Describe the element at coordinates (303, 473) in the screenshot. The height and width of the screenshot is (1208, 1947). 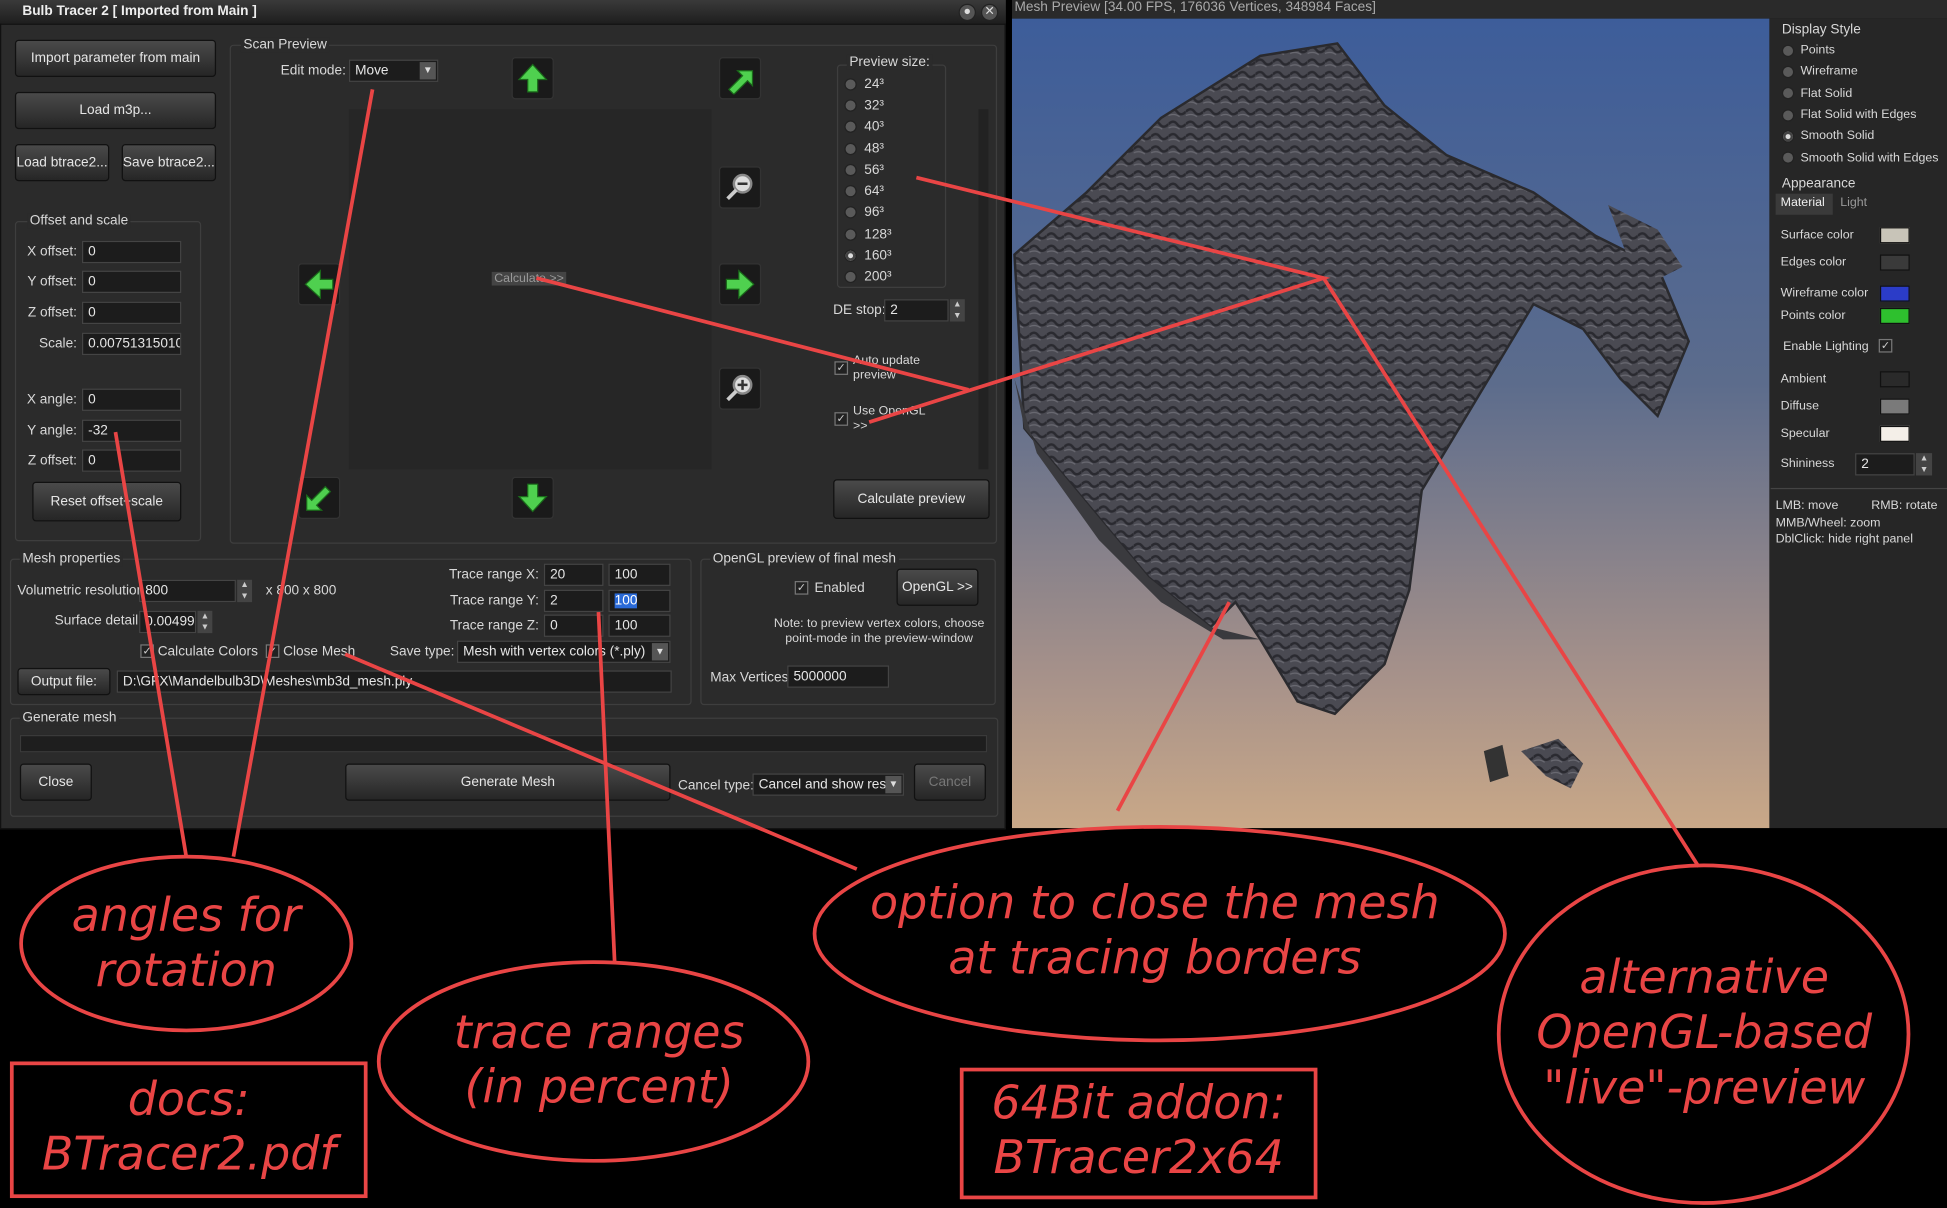
I see `pointer-line-editmode` at that location.